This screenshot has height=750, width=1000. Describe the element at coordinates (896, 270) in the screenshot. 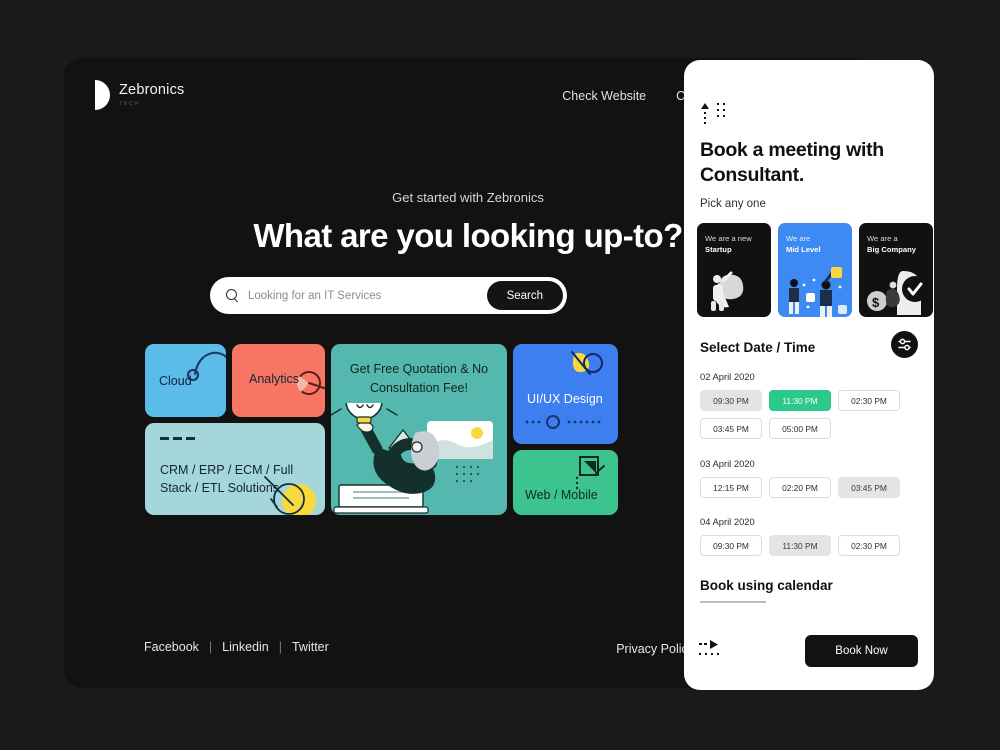

I see `option-card-big-company: We are a Big Company $` at that location.